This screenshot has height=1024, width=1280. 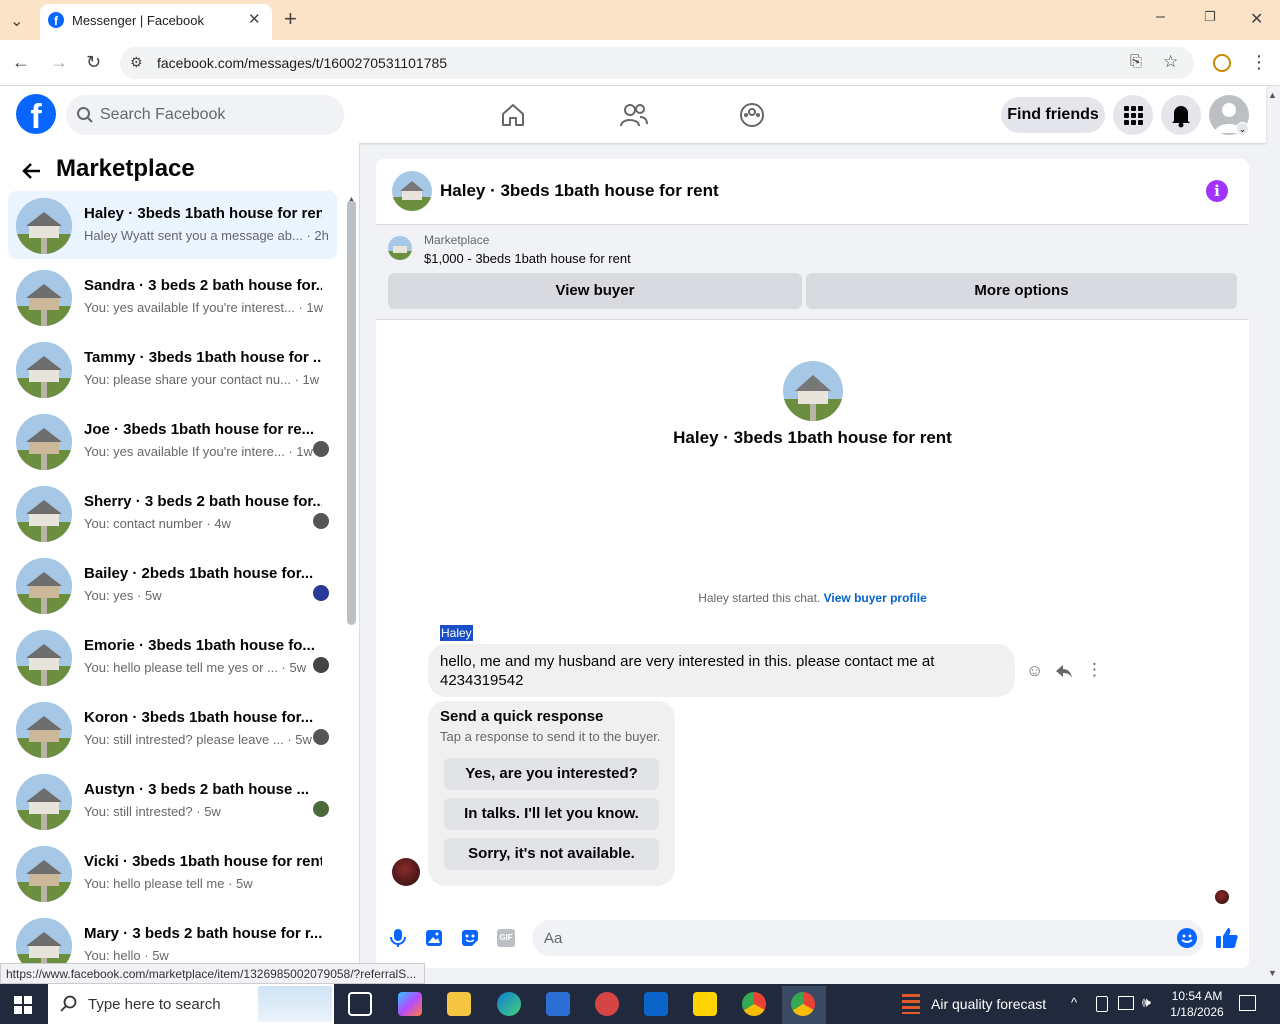 What do you see at coordinates (93, 62) in the screenshot?
I see `reload-icon: ↻` at bounding box center [93, 62].